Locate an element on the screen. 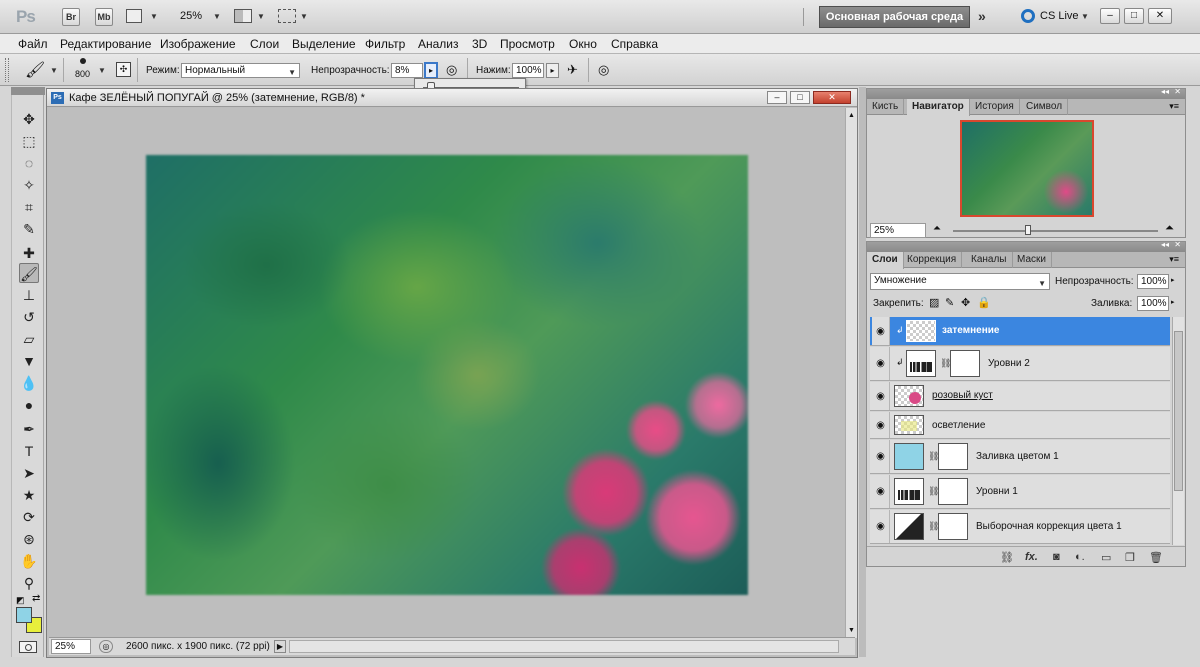 Image resolution: width=1200 pixels, height=667 pixels. eyedropper-tool-icon: ✎ is located at coordinates (29, 229).